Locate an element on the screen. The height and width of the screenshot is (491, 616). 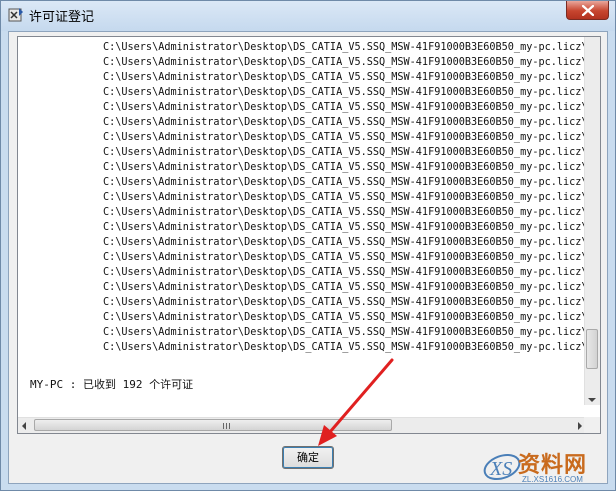
svg-text: XS is located at coordinates (500, 469).